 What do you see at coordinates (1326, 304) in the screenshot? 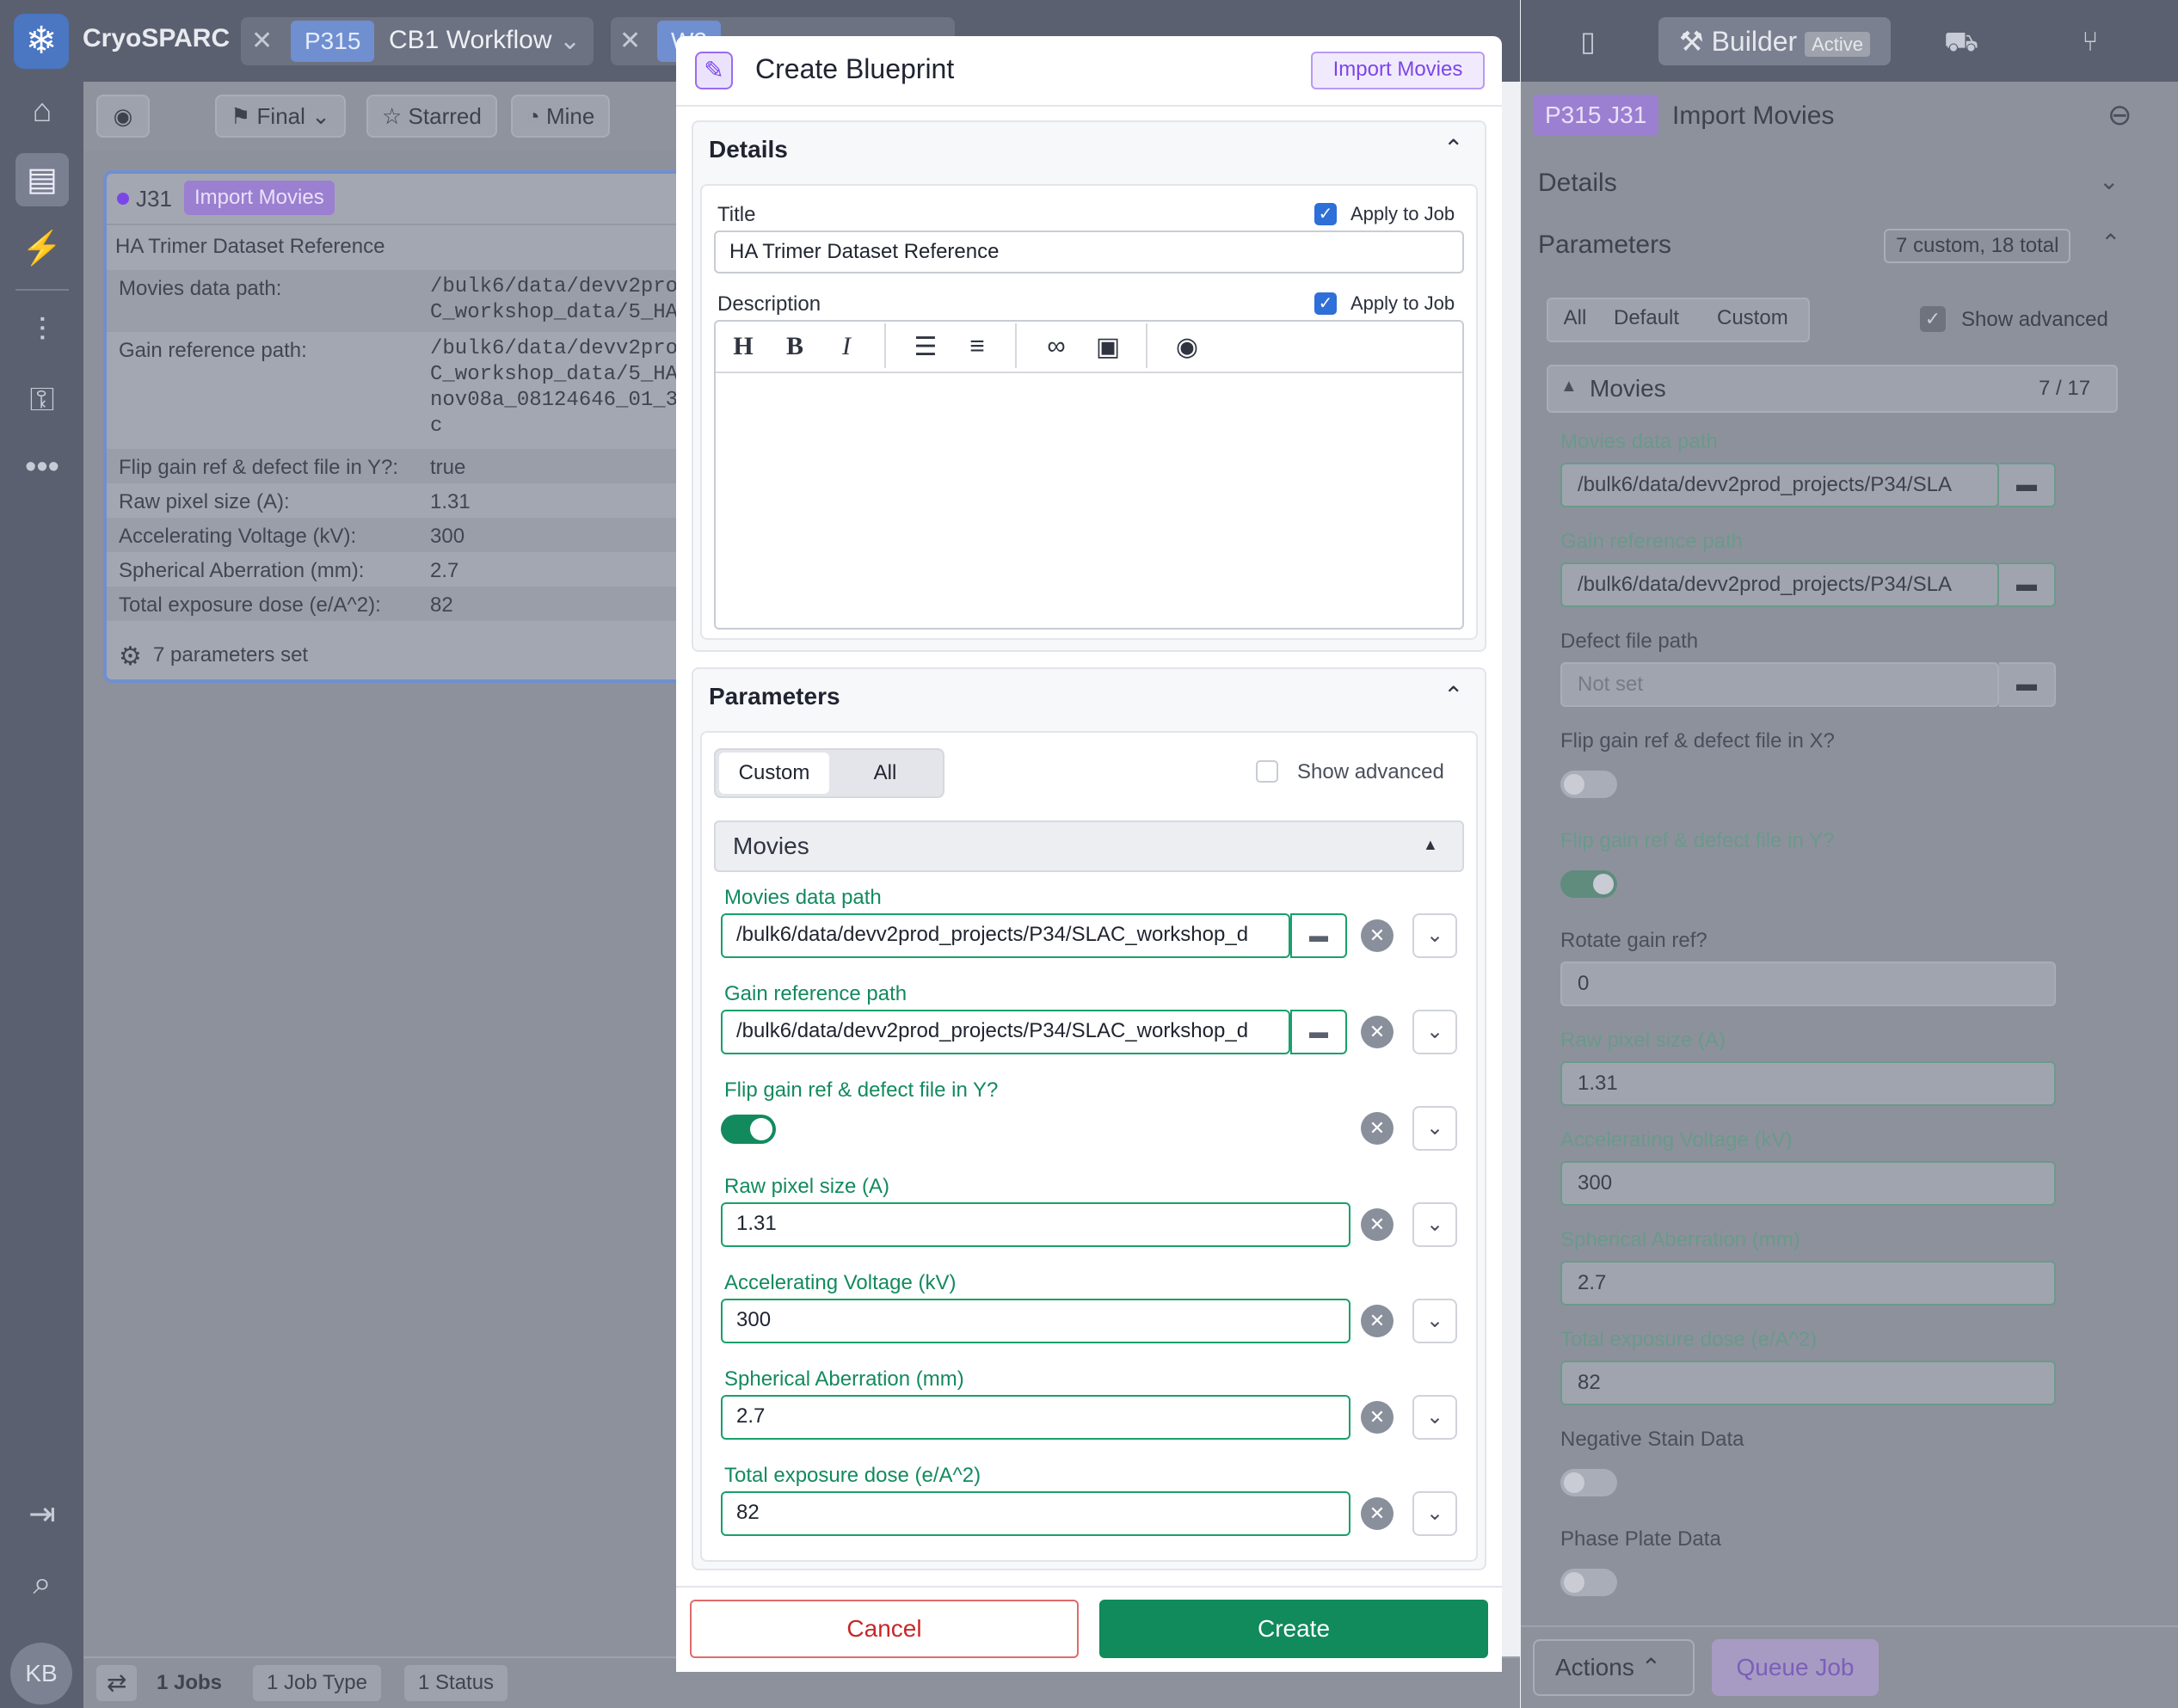
I see `apply-description-checkbox: ✓` at bounding box center [1326, 304].